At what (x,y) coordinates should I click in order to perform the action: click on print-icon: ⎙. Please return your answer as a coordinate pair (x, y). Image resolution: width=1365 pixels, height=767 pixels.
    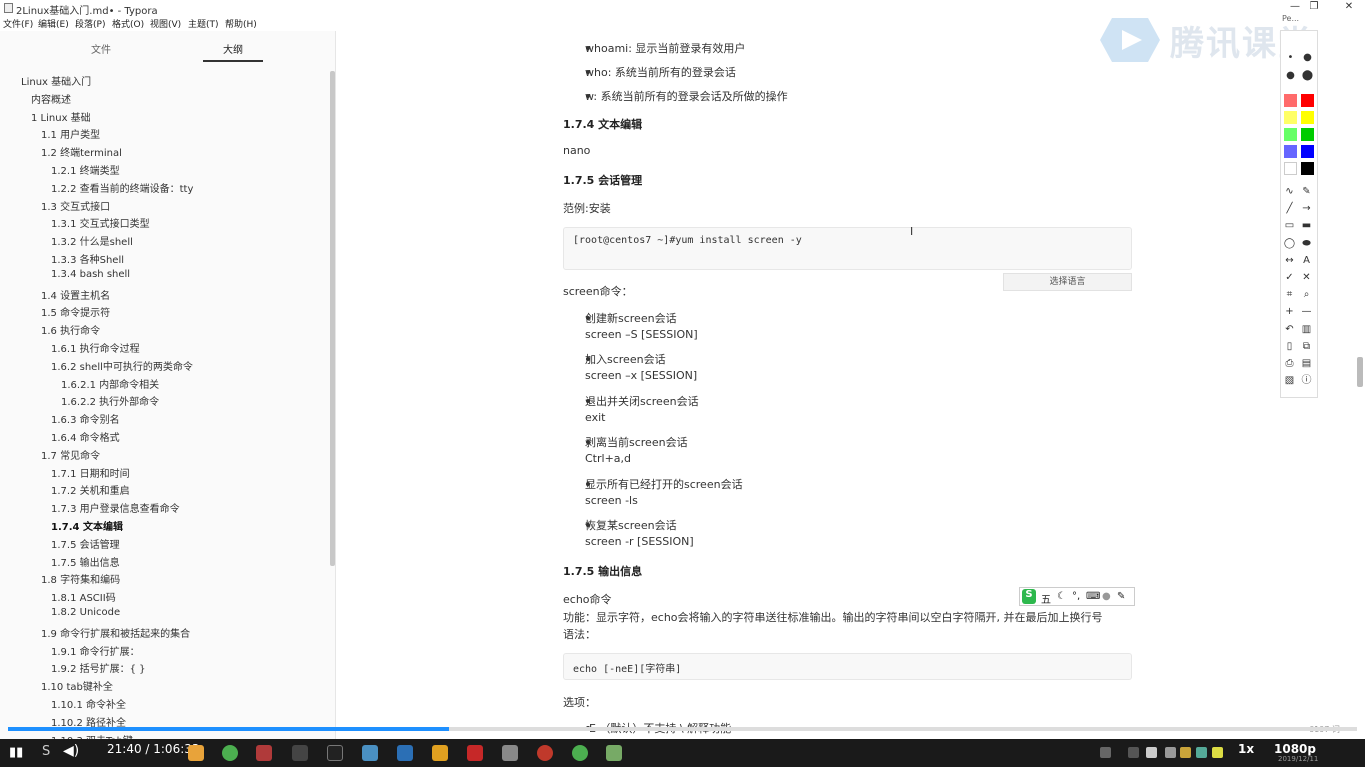
    Looking at the image, I should click on (1289, 363).